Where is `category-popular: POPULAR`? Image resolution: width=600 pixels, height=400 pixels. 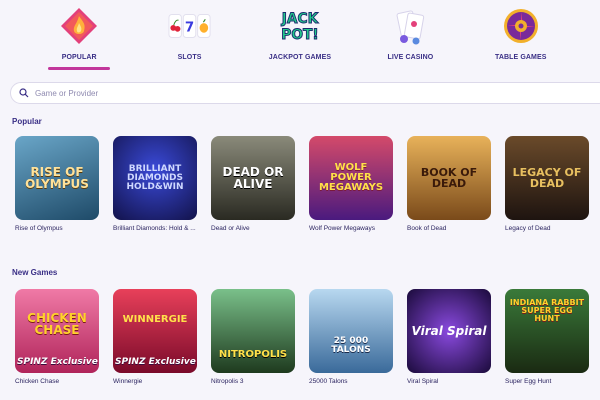 category-popular: POPULAR is located at coordinates (79, 36).